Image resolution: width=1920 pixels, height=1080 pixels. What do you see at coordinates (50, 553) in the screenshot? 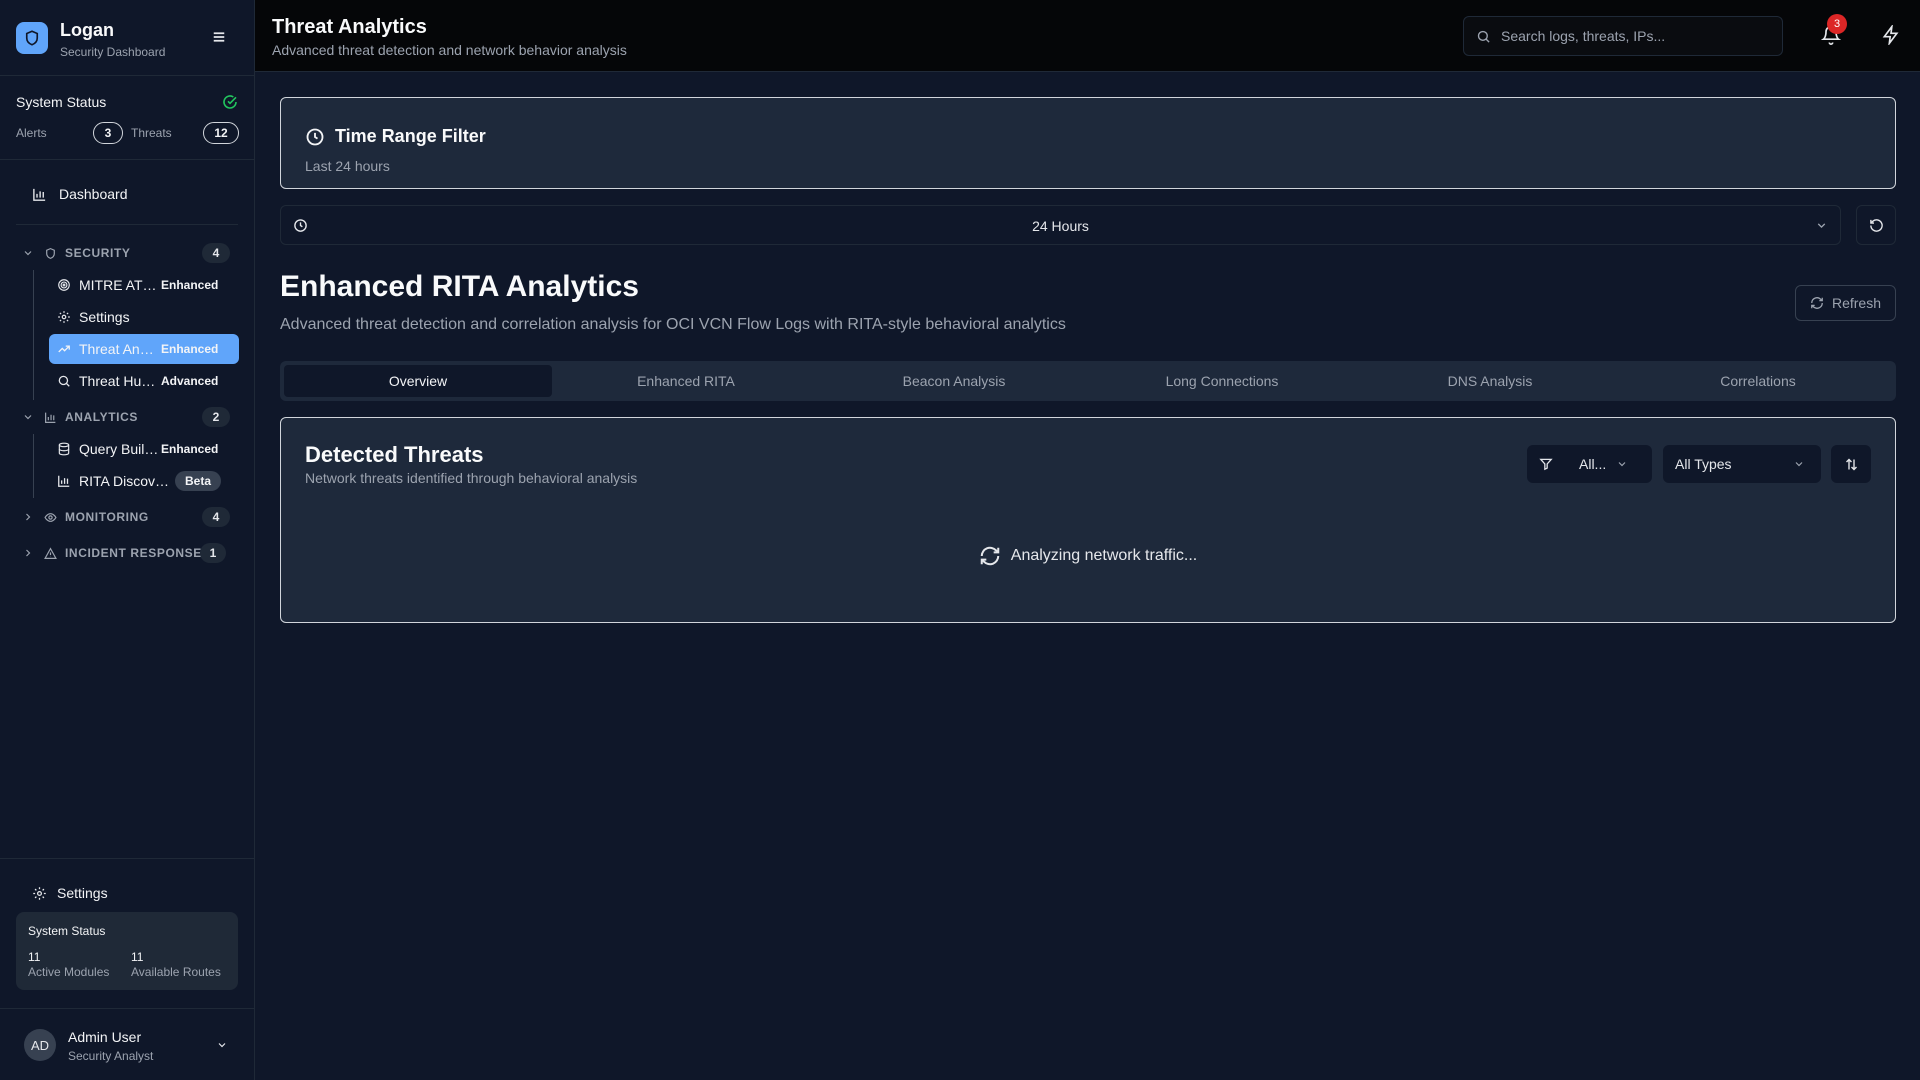
I see `alert-triangle-icon` at bounding box center [50, 553].